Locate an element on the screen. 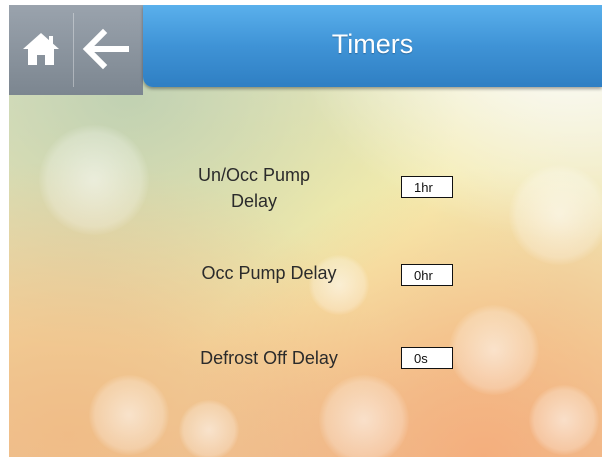 This screenshot has width=604, height=463. occ-pump-delay-value: 0hr is located at coordinates (427, 275).